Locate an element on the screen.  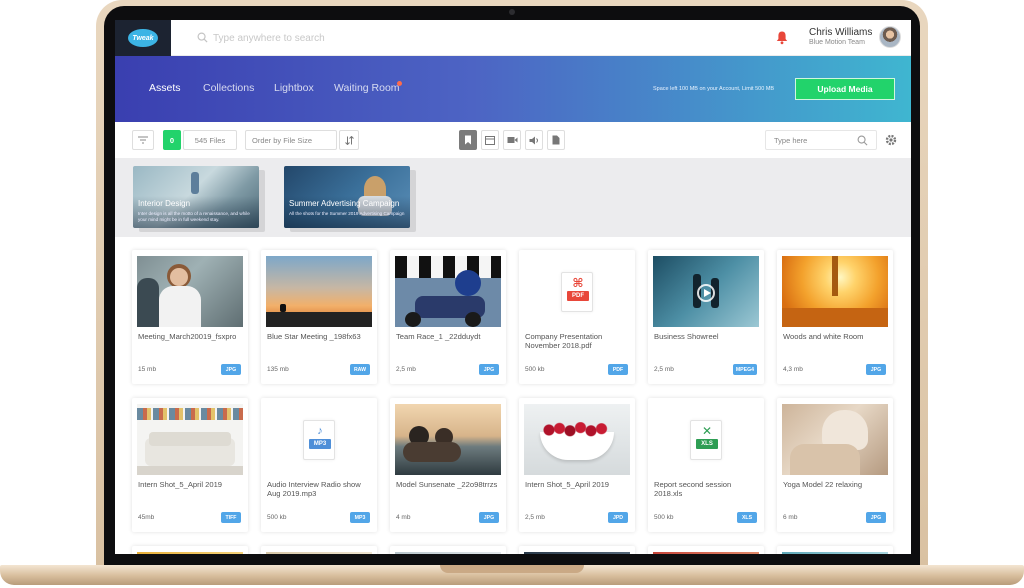
asset-name: Company Presentation November 2018.pdf is located at coordinates (564, 341).